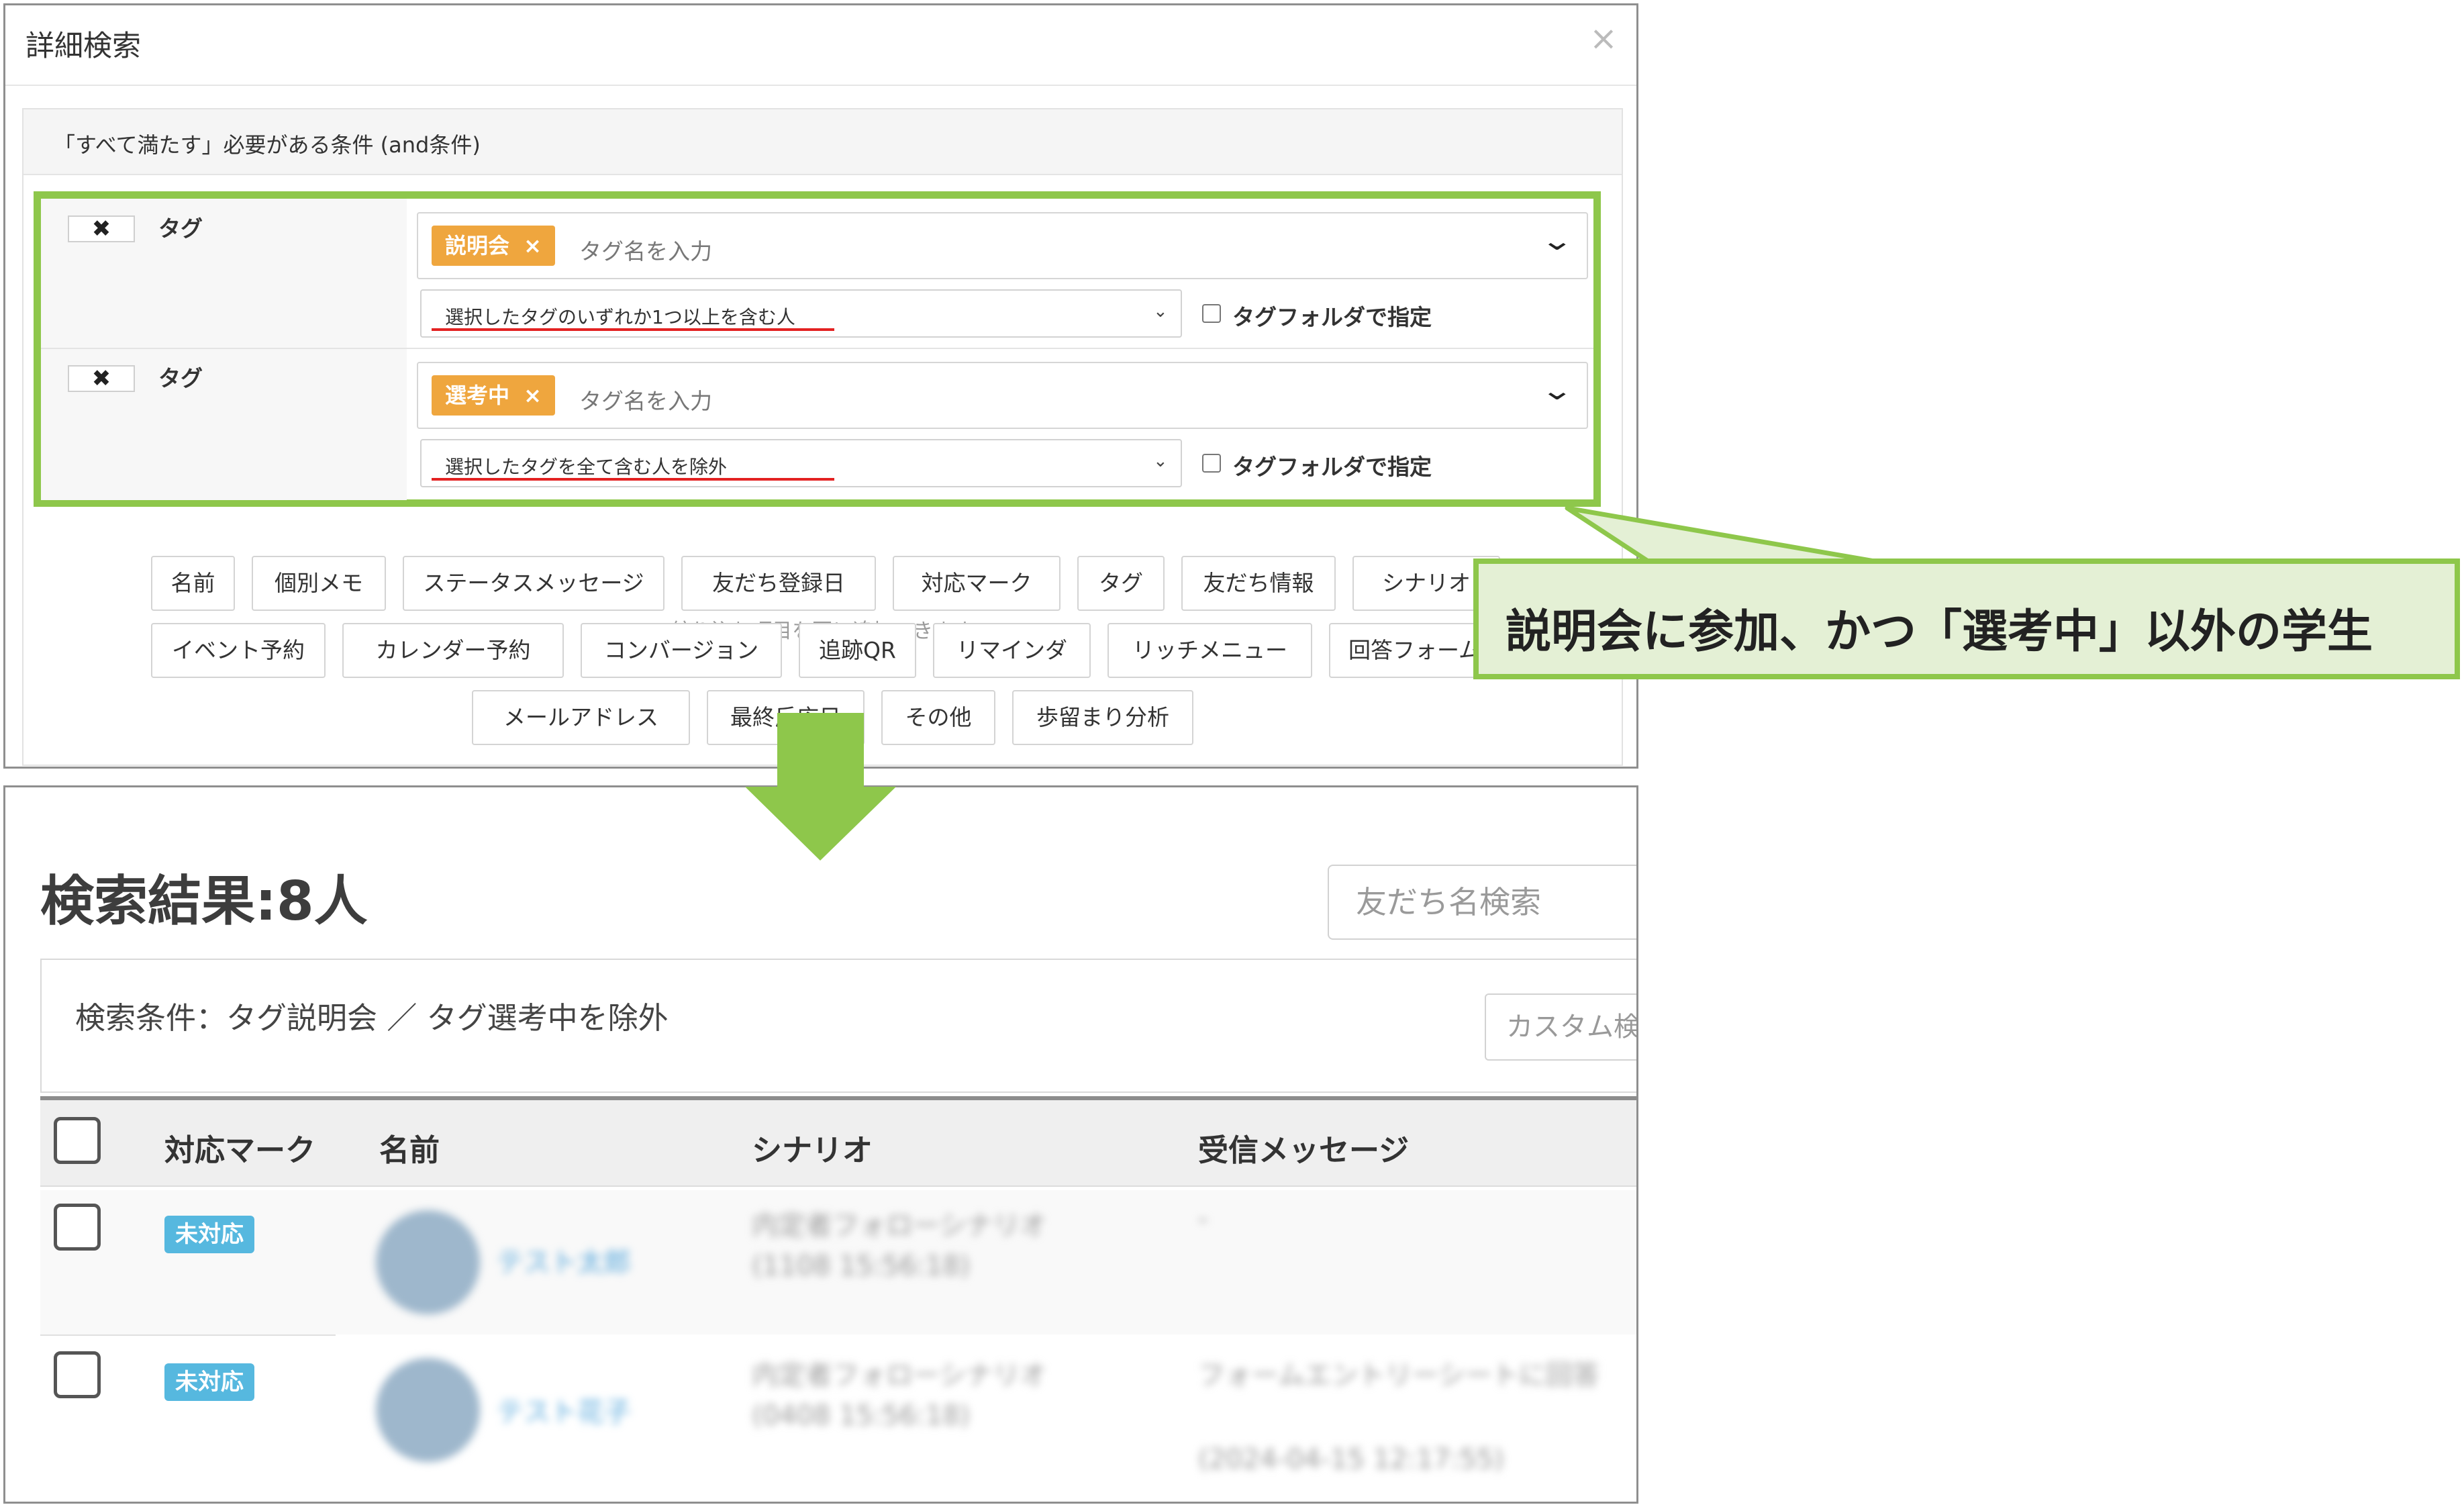  Describe the element at coordinates (77, 1140) in the screenshot. I see `select-all-checkbox` at that location.